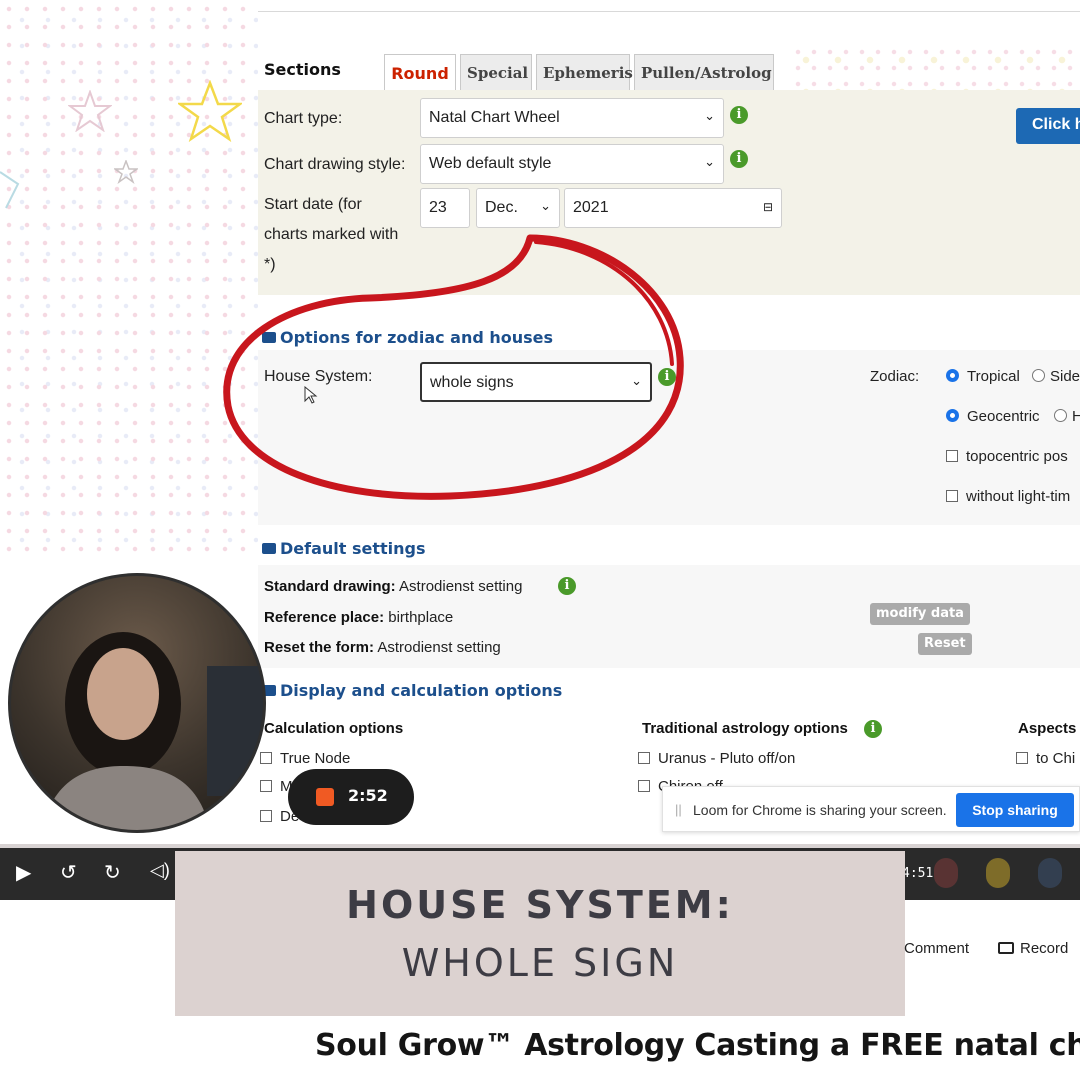  I want to click on defaults-section-title-text: Default settings, so click(353, 548).